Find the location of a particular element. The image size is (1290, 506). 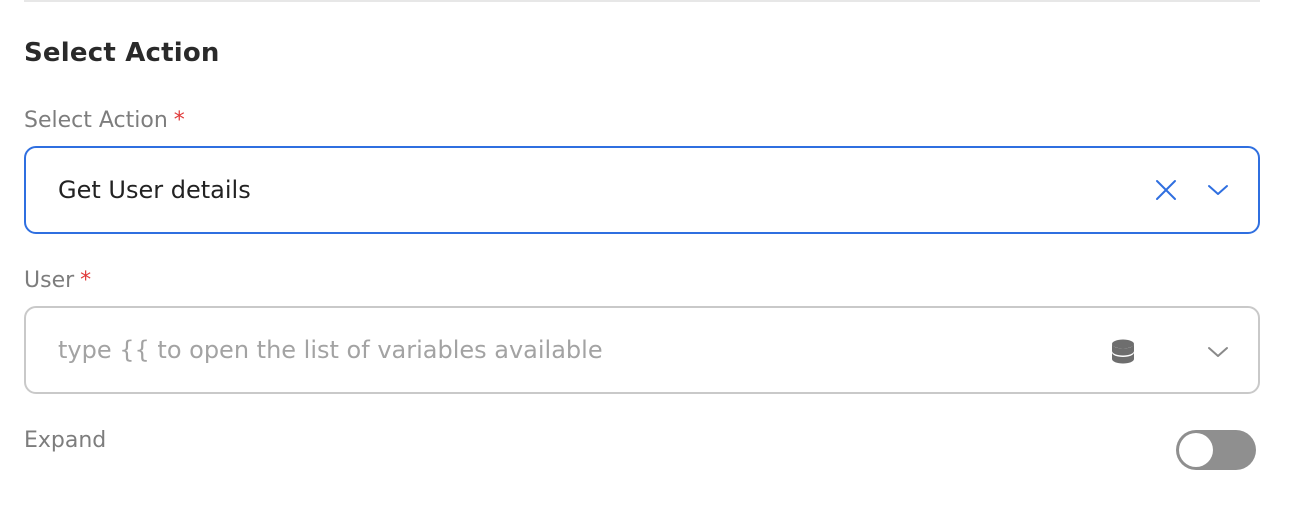

user-field-label: User * is located at coordinates (57, 281).